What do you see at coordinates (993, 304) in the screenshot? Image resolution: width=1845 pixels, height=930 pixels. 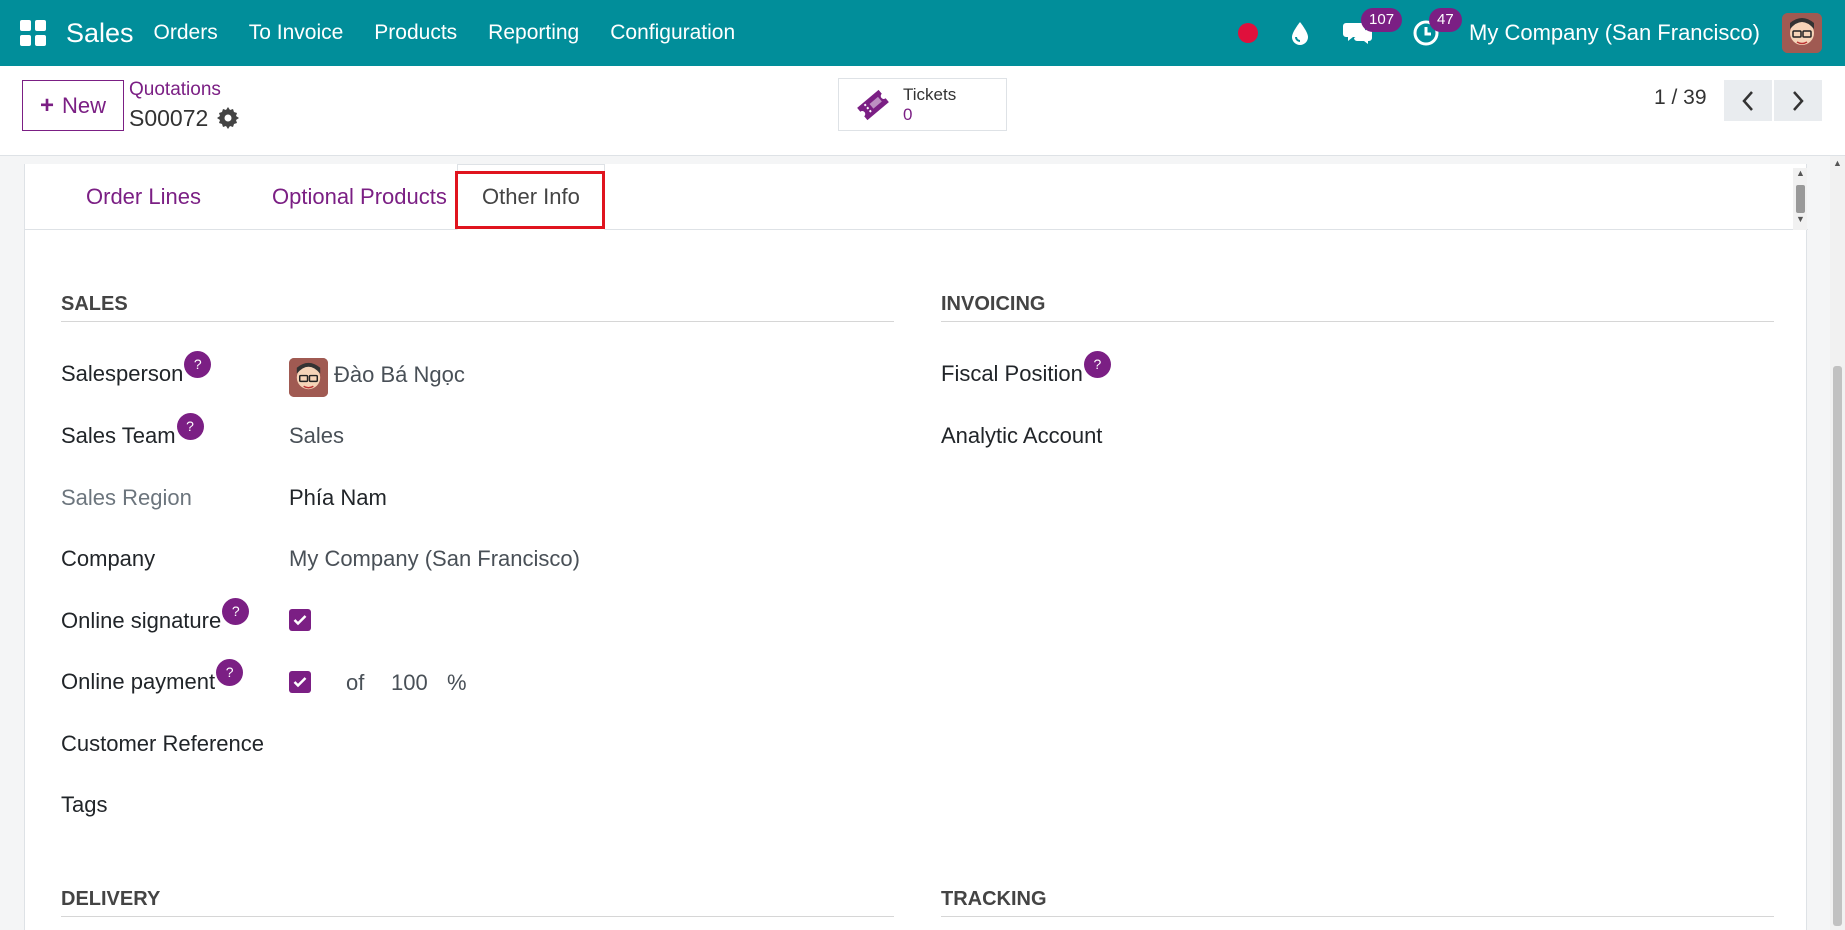 I see `invoicing-group-title: INVOICING` at bounding box center [993, 304].